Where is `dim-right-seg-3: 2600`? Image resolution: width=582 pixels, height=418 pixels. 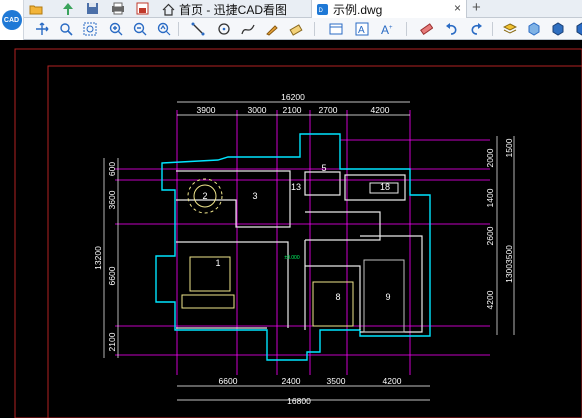
dim-right-seg-3: 2600 is located at coordinates (490, 235).